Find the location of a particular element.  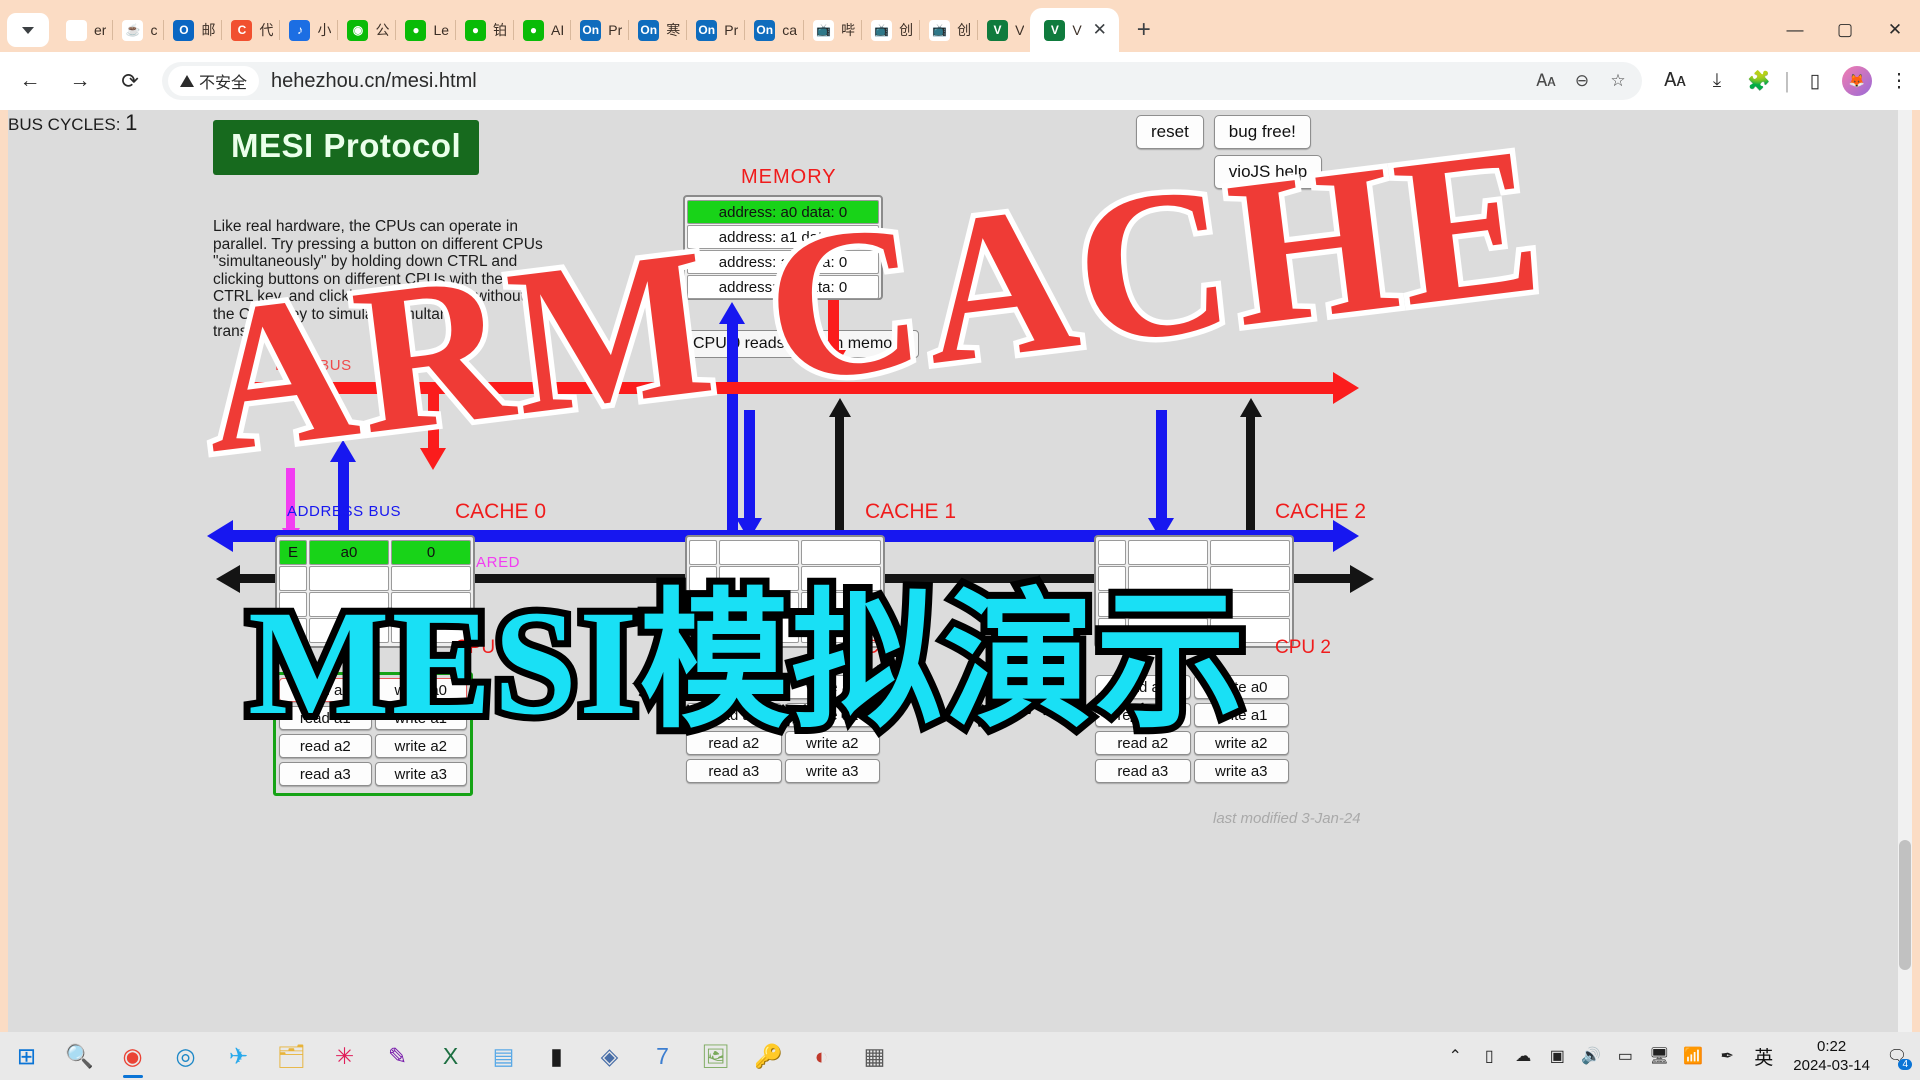

address-bar: 不安全 hehezhou.cn/mesi.html 🗛 ⊖ ☆ is located at coordinates (902, 81).